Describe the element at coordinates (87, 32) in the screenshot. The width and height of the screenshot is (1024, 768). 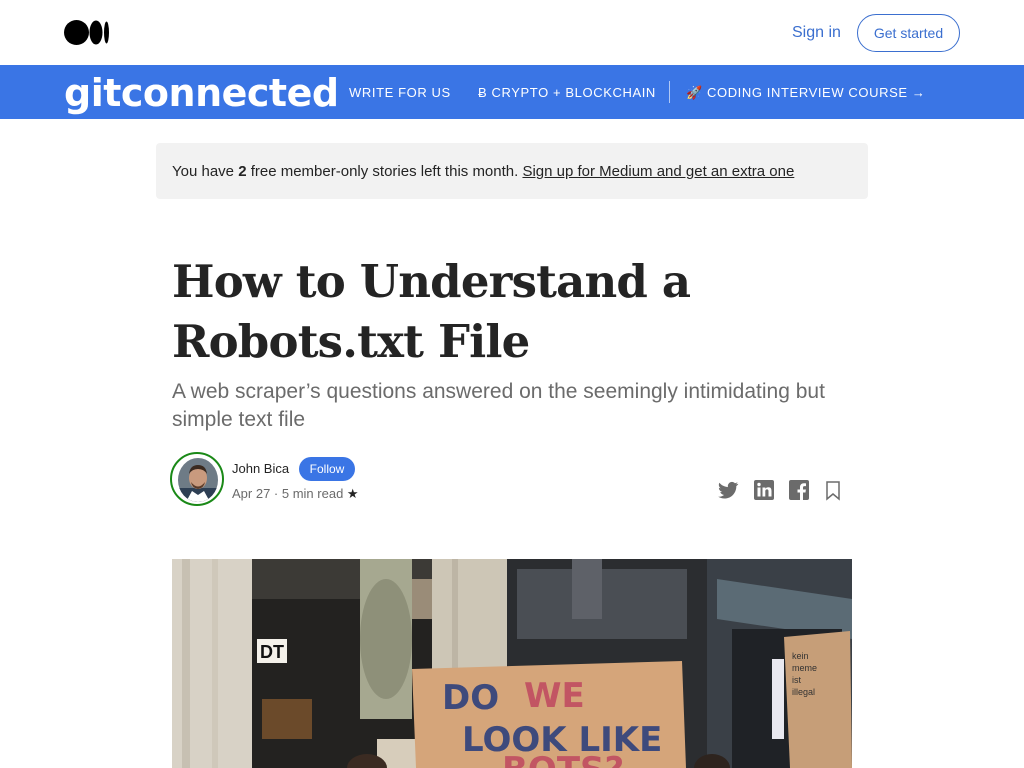
I see `medium-logo-icon` at that location.